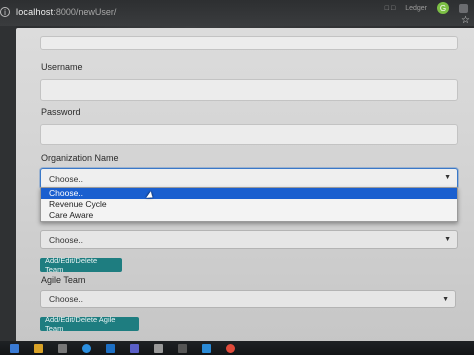  What do you see at coordinates (89, 324) in the screenshot?
I see `agile-team-edit-button: Add/Edit/Delete Agile Team` at bounding box center [89, 324].